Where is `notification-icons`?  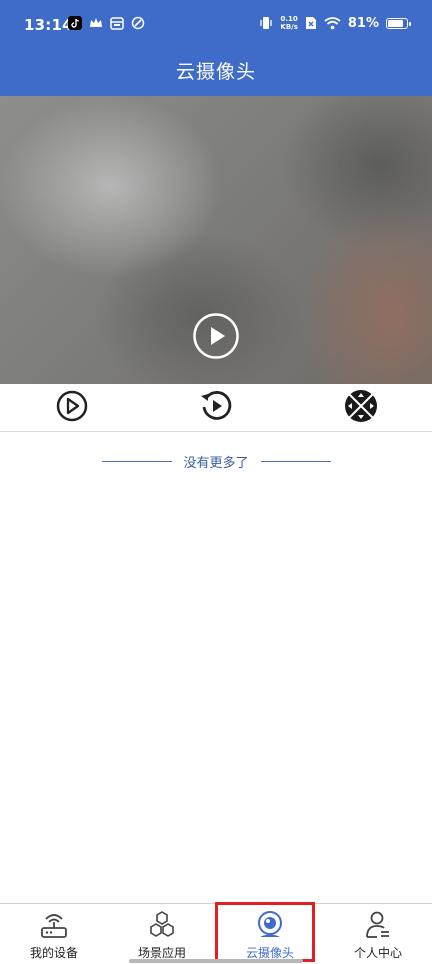
notification-icons is located at coordinates (106, 23).